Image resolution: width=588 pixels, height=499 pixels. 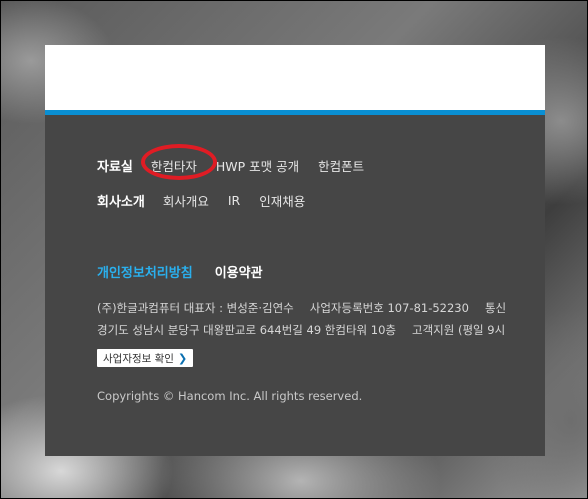 What do you see at coordinates (210, 200) in the screenshot?
I see `company-nav: 회사소개 회사개요 IR 인재채용` at bounding box center [210, 200].